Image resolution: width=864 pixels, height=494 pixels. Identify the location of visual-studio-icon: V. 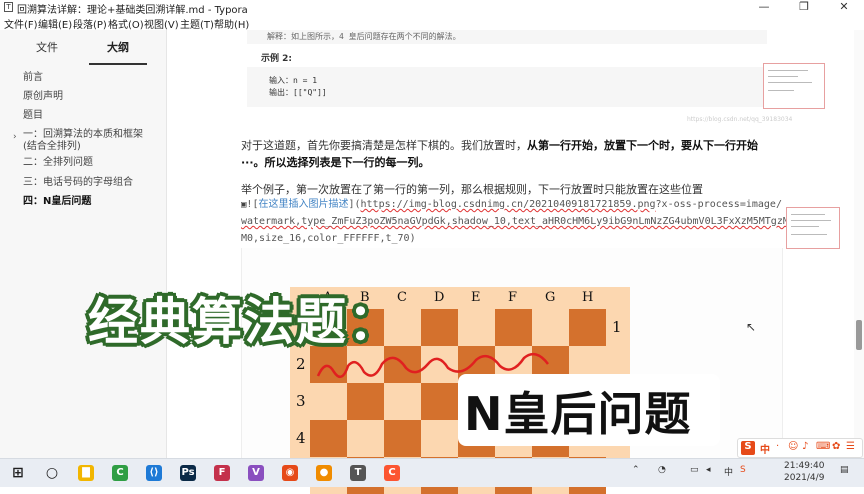
(256, 473).